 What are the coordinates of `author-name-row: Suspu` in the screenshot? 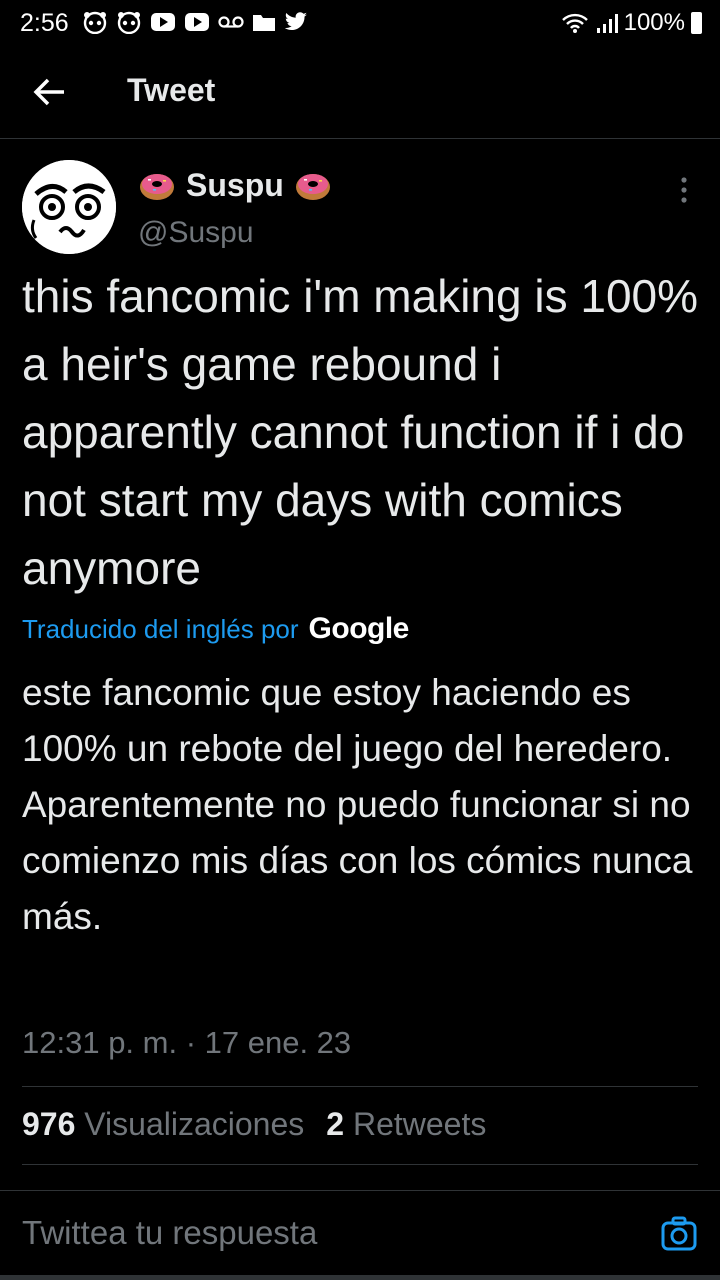 It's located at (235, 185).